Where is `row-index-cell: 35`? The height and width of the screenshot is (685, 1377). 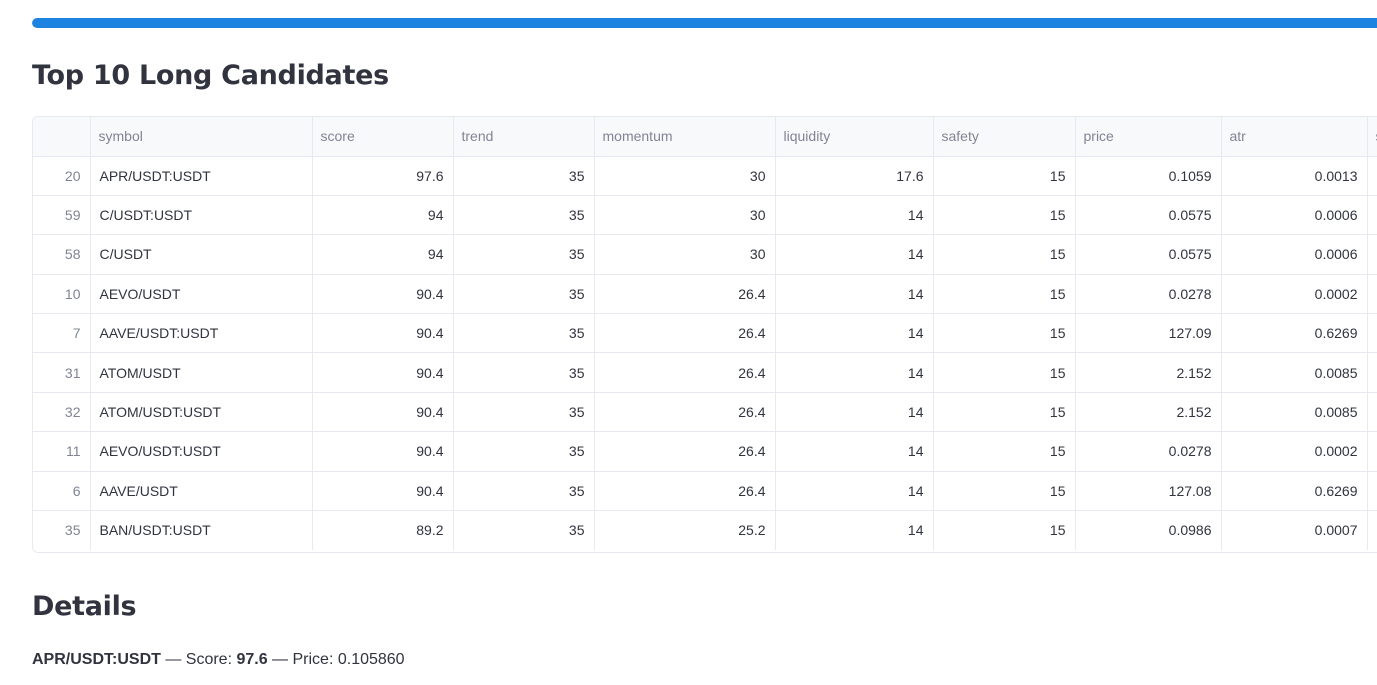 row-index-cell: 35 is located at coordinates (62, 530).